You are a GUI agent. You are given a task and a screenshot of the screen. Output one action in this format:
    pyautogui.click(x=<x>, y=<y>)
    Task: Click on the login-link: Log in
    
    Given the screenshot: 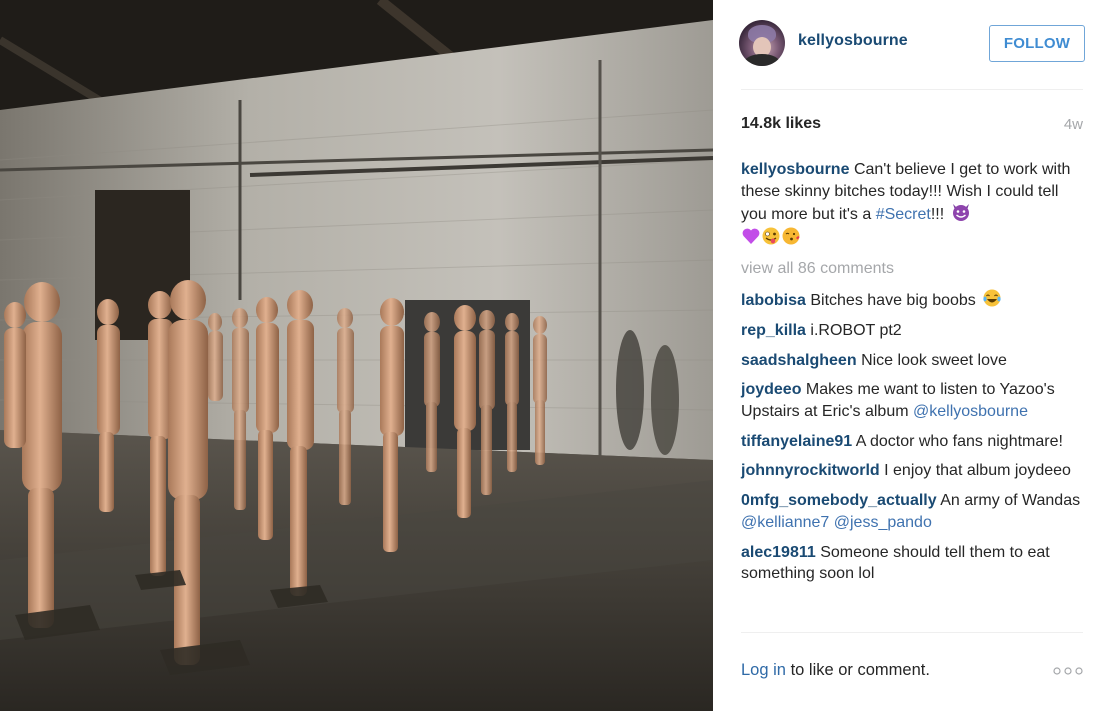 What is the action you would take?
    pyautogui.click(x=763, y=670)
    